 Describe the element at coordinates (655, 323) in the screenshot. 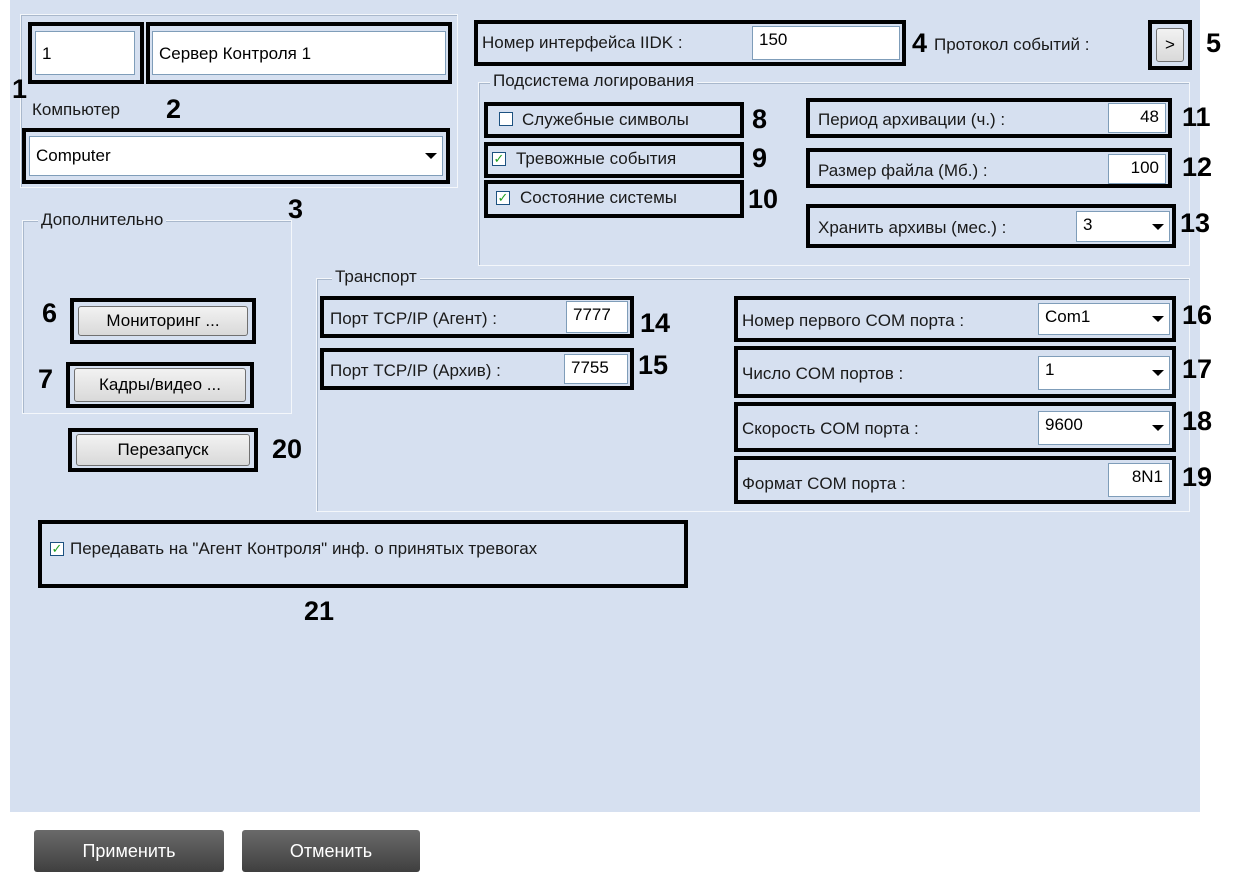

I see `callout-14: 14` at that location.